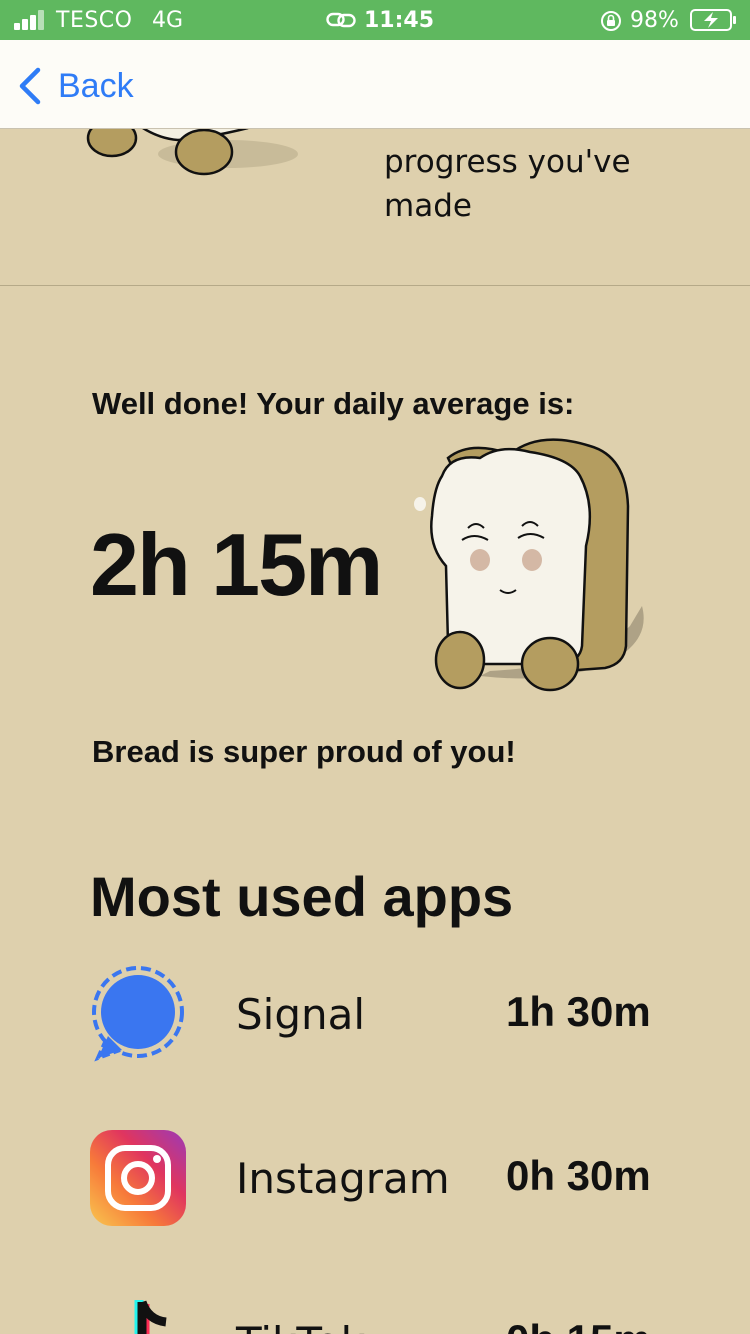 Image resolution: width=750 pixels, height=1334 pixels. What do you see at coordinates (94, 20) in the screenshot?
I see `carrier-name: TESCO` at bounding box center [94, 20].